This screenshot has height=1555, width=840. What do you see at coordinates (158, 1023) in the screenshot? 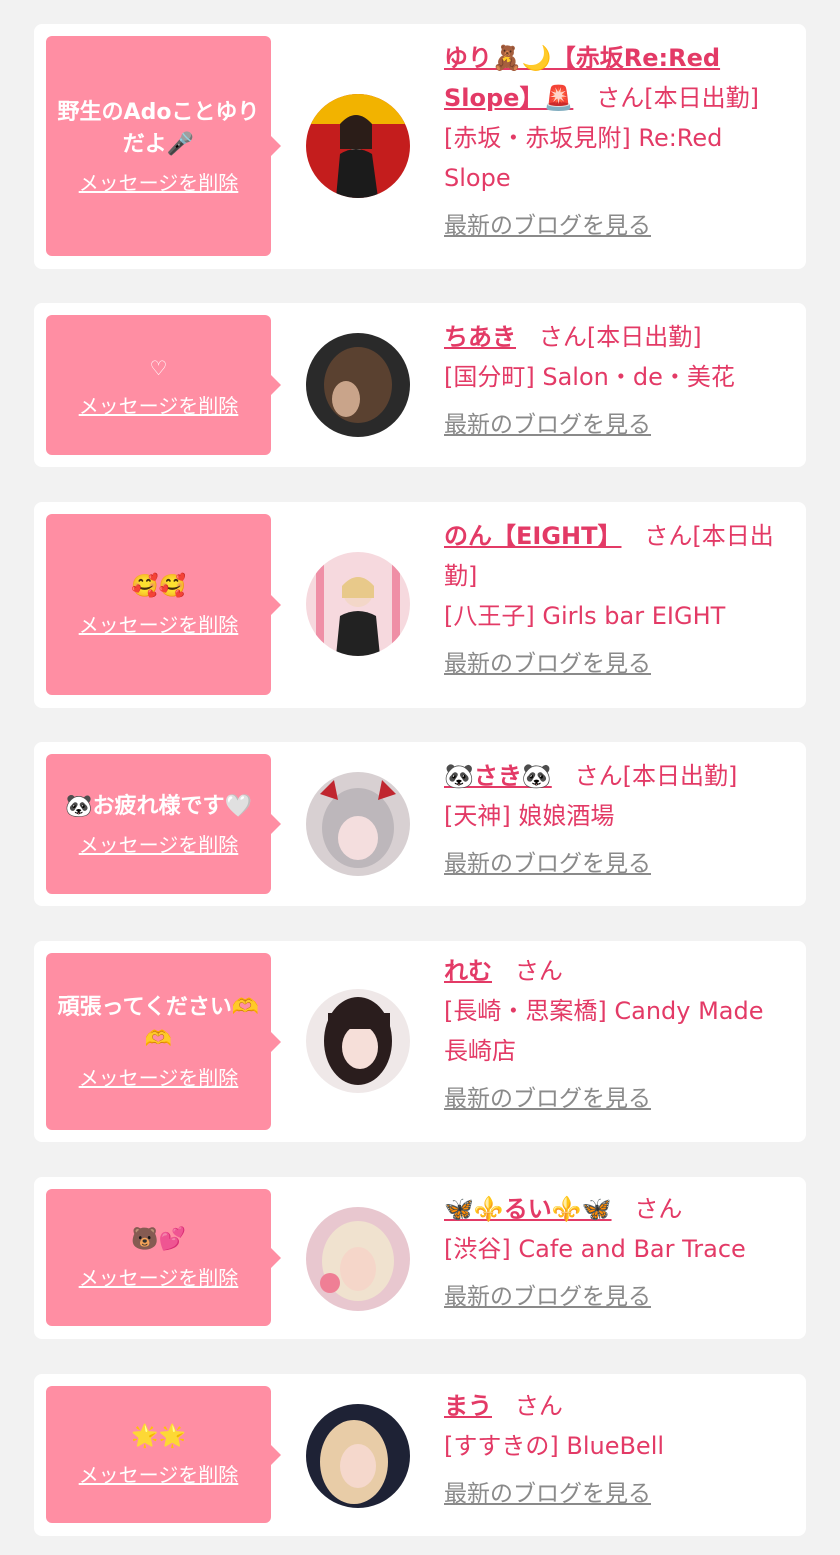
I see `message-text: 頑張ってください🫶🫶` at bounding box center [158, 1023].